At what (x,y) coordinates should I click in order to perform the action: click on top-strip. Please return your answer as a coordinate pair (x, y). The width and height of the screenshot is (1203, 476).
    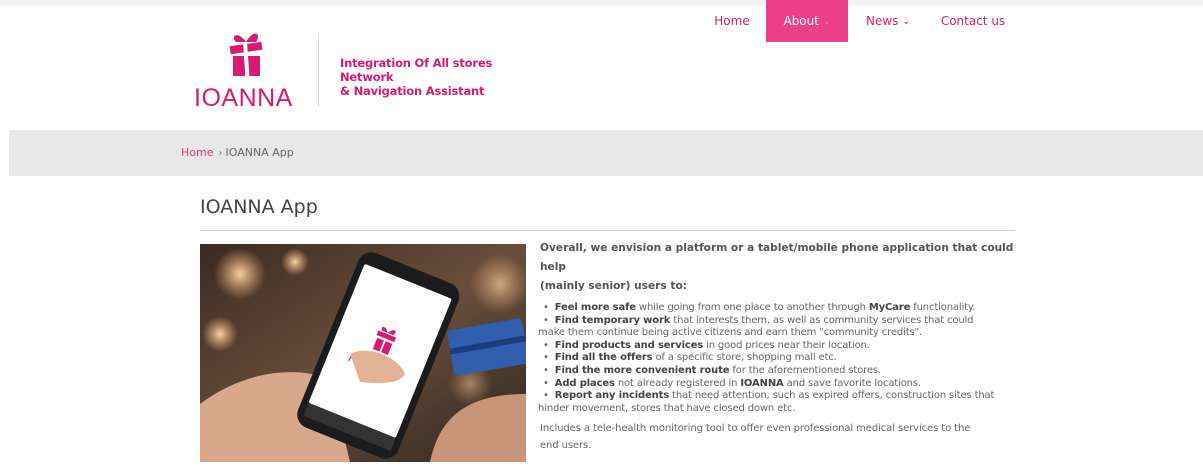
    Looking at the image, I should click on (601, 3).